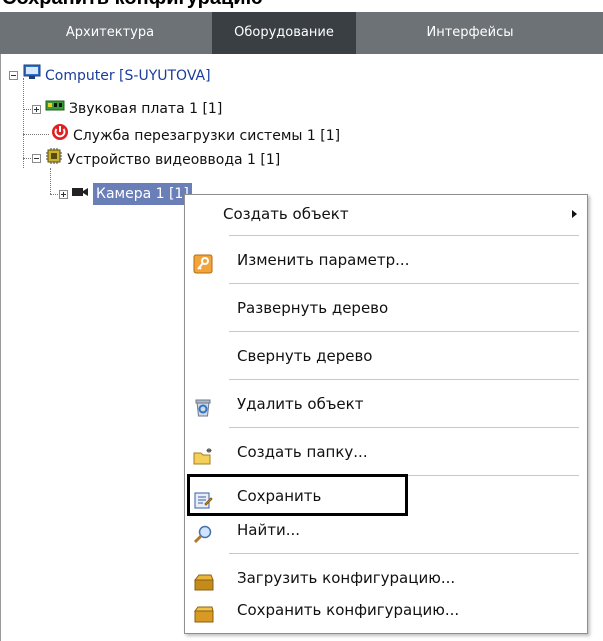  Describe the element at coordinates (63, 194) in the screenshot. I see `expand-camera-toggle` at that location.